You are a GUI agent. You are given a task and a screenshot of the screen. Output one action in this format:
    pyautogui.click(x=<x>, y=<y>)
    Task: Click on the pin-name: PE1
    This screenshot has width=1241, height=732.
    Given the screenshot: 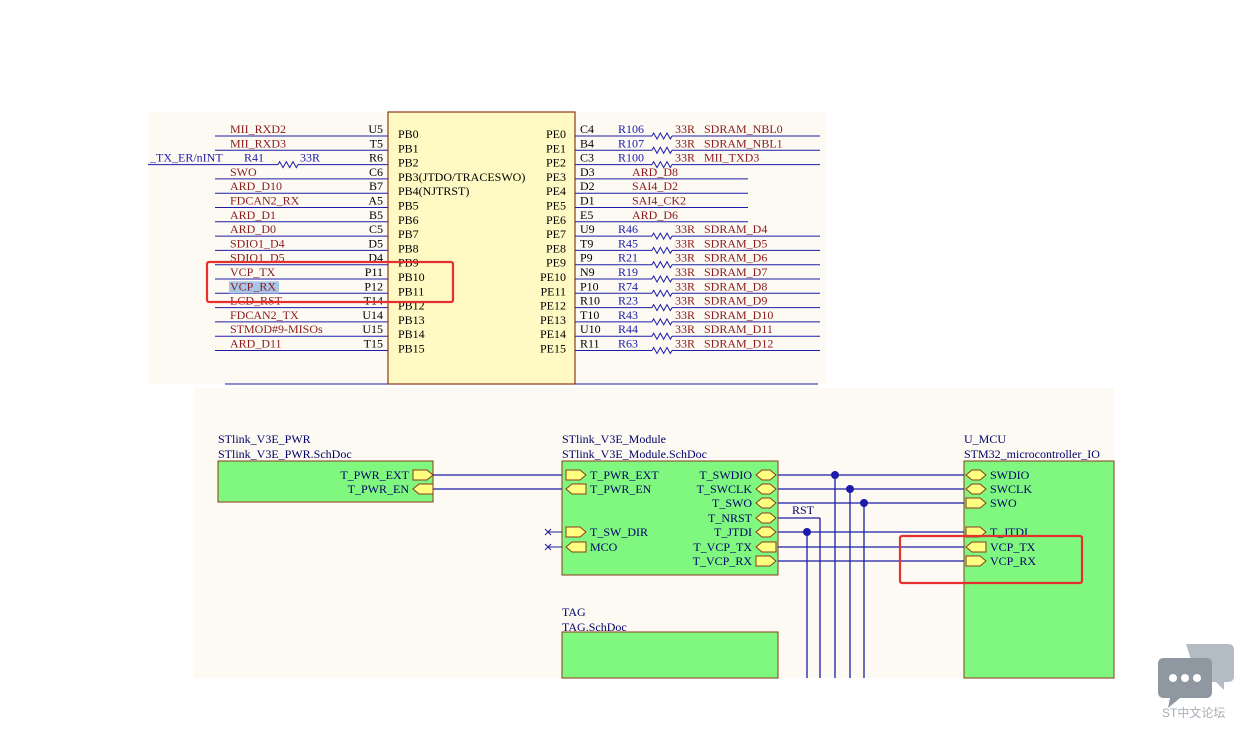 What is the action you would take?
    pyautogui.click(x=556, y=148)
    